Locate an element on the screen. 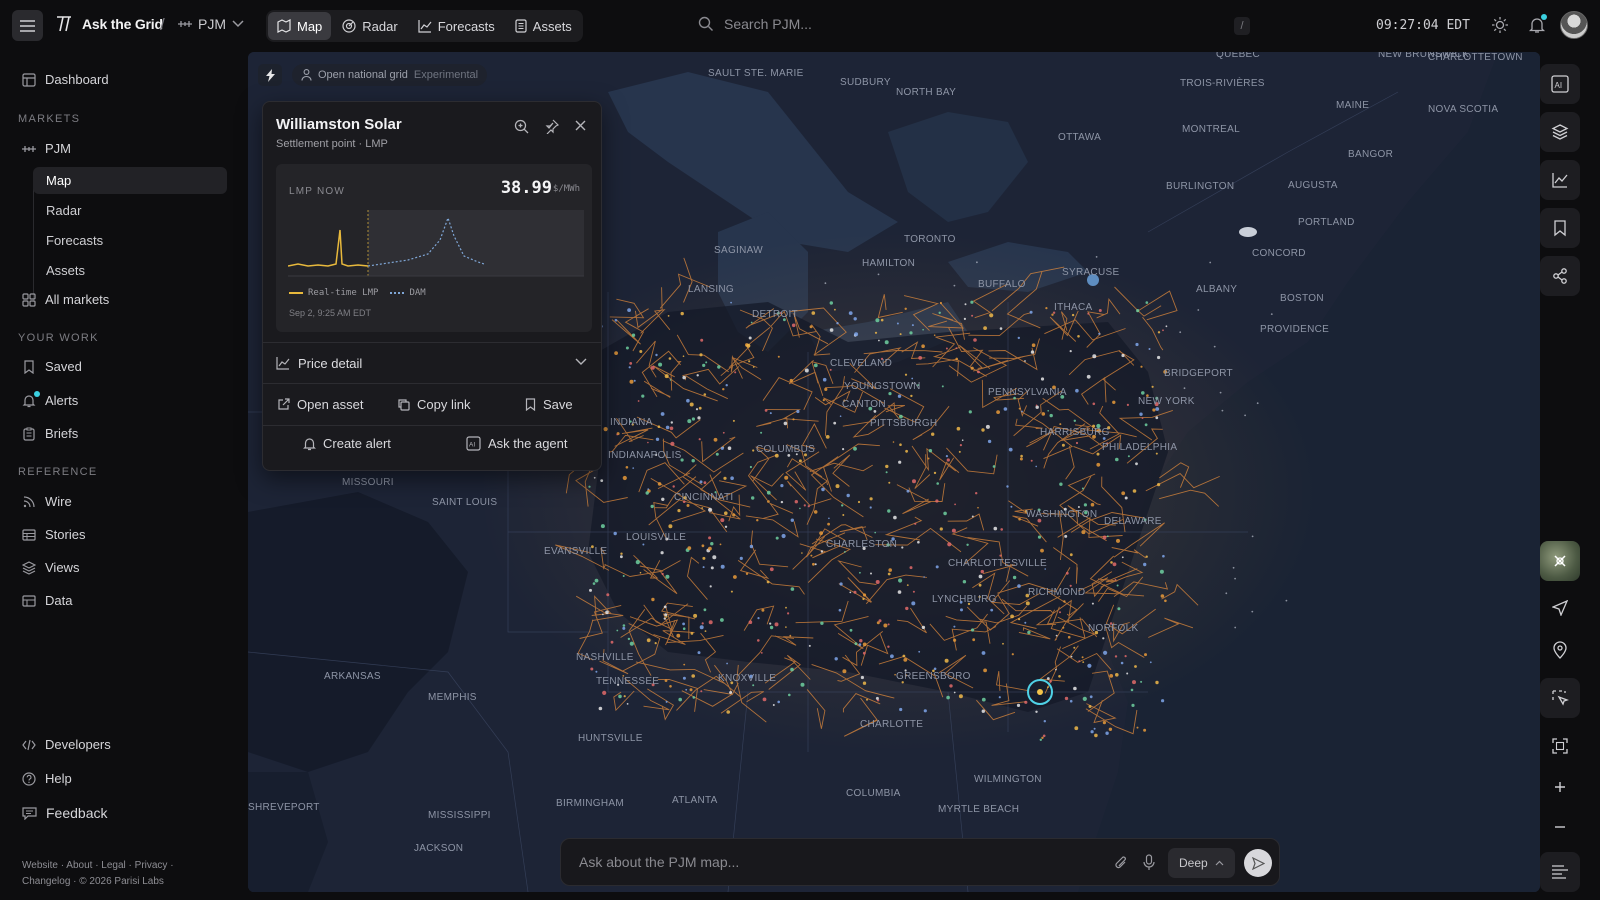 This screenshot has width=1600, height=900. sidebar-item-label: All markets is located at coordinates (77, 299).